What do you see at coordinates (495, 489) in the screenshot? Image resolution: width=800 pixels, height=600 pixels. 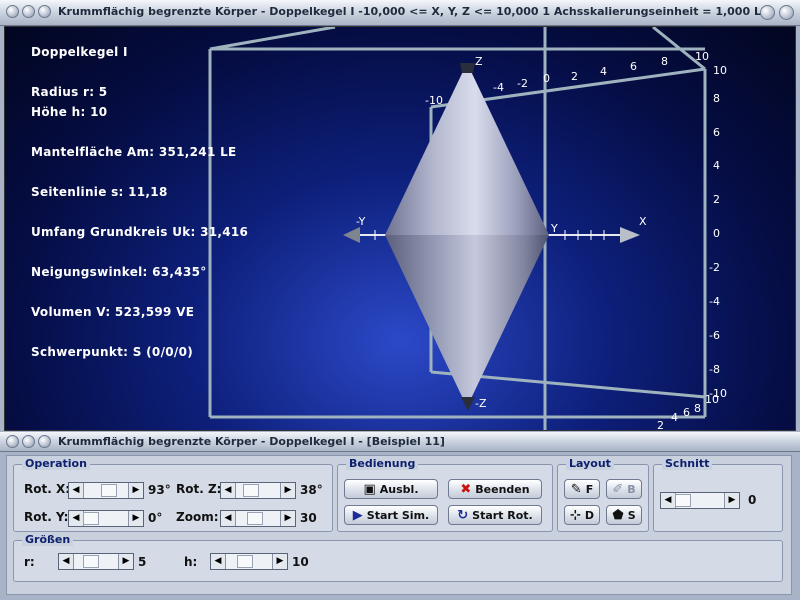 I see `beenden-button: ✖ Beenden` at bounding box center [495, 489].